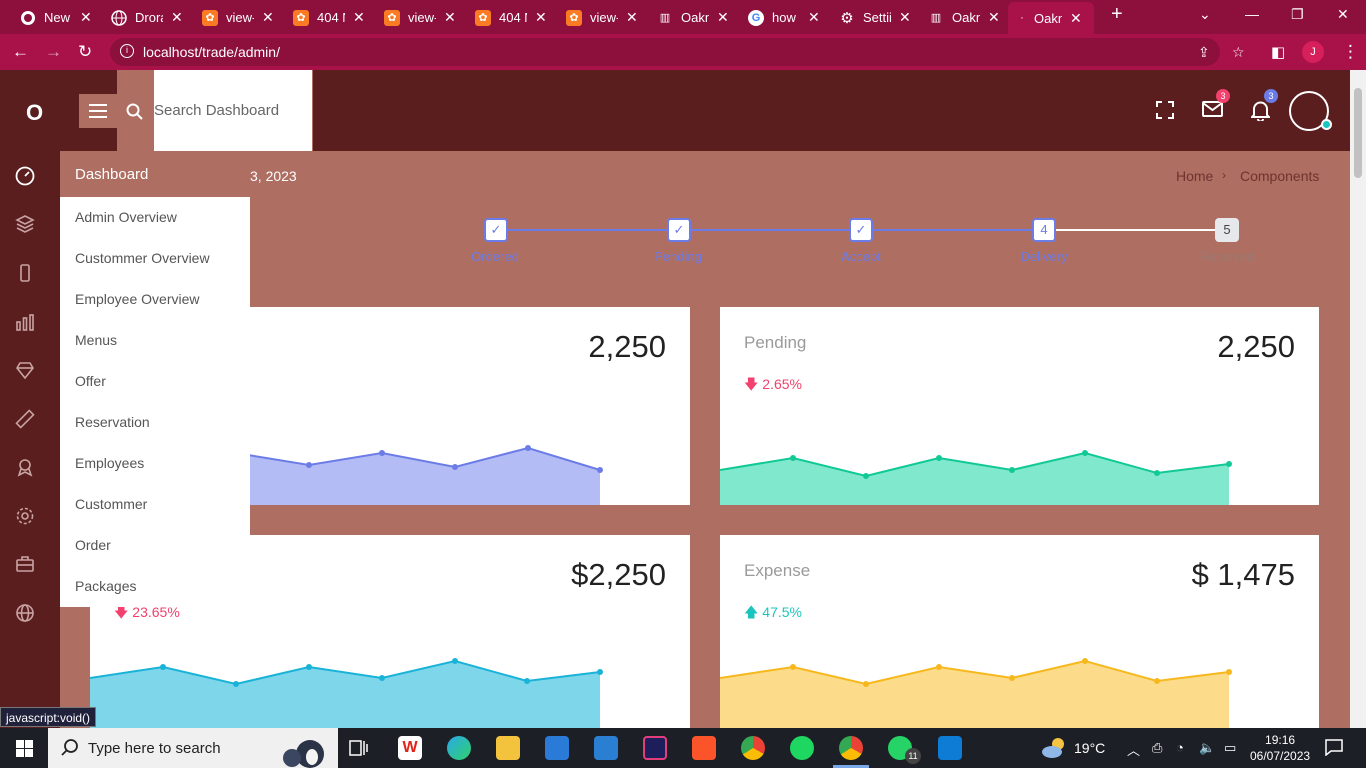 The width and height of the screenshot is (1366, 768). I want to click on browser-menu-icon: ⋮, so click(1350, 52).